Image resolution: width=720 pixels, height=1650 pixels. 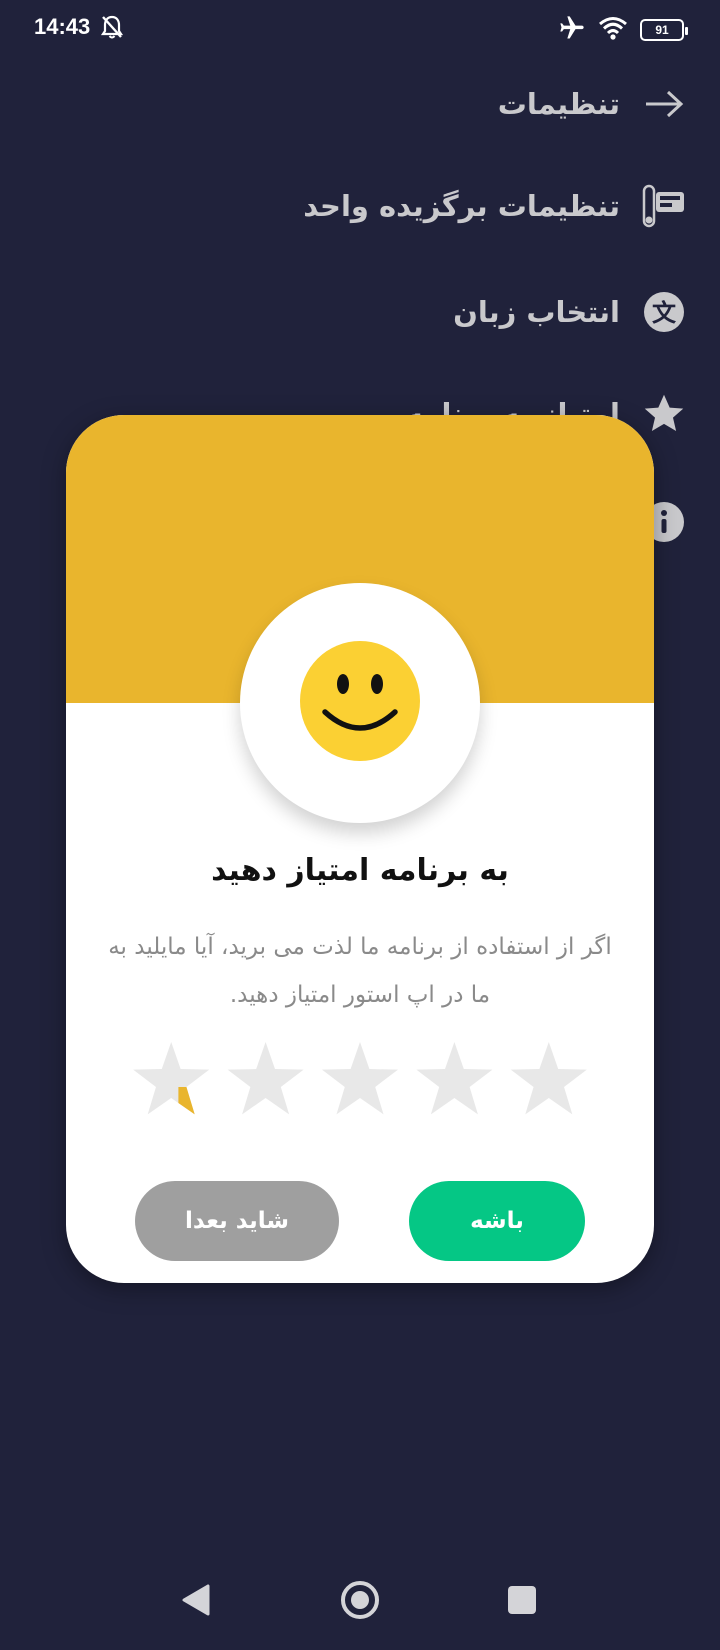 I want to click on status-bar: 14:43 91, so click(x=360, y=28).